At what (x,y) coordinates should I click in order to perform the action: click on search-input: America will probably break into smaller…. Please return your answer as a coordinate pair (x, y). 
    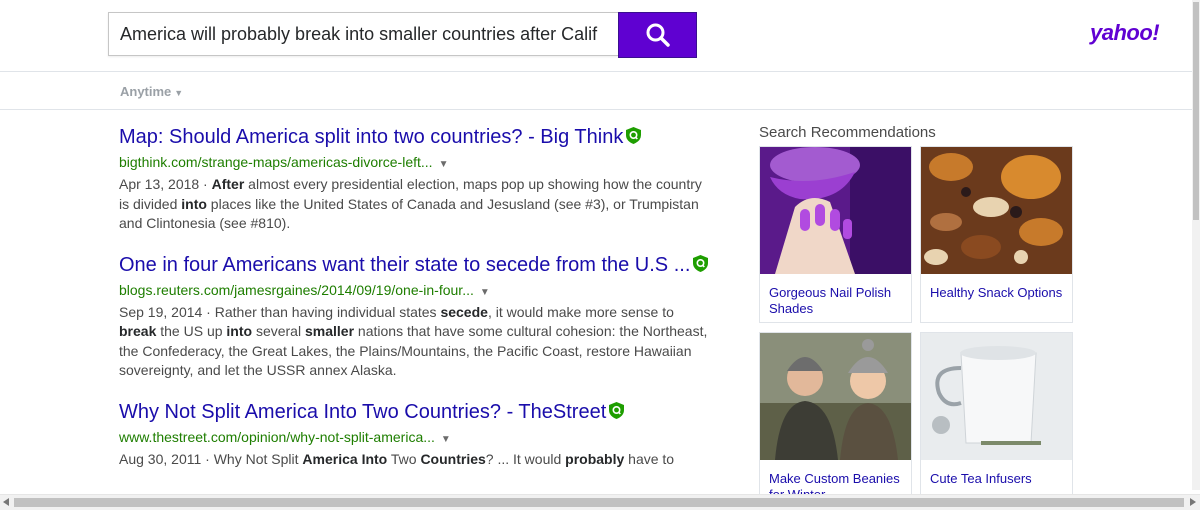
    Looking at the image, I should click on (359, 34).